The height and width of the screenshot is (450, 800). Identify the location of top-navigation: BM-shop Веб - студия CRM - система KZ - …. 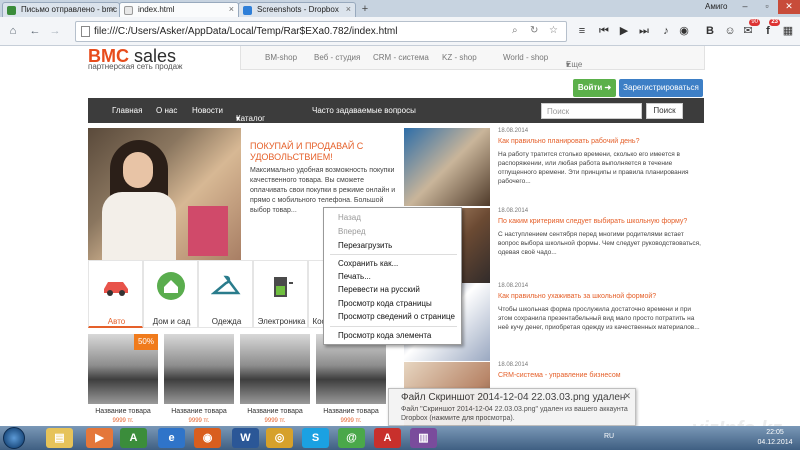
(472, 58).